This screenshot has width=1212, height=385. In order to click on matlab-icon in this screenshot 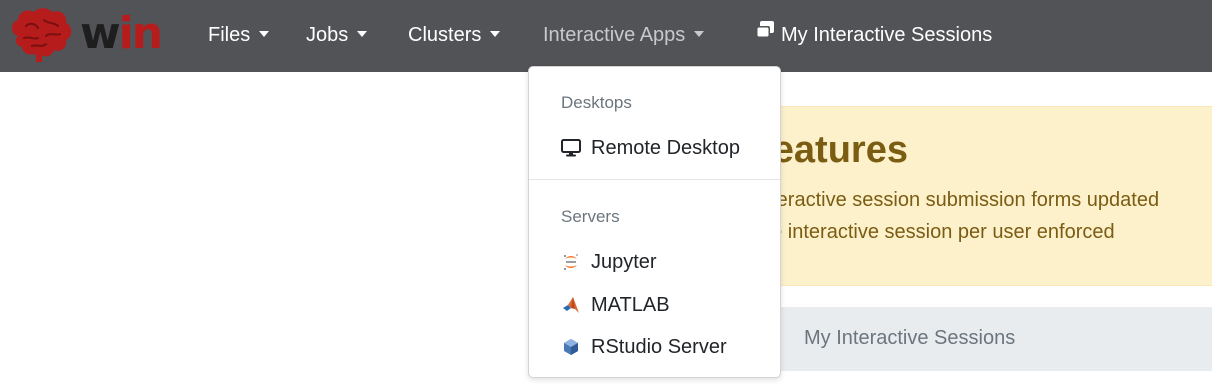, I will do `click(571, 305)`.